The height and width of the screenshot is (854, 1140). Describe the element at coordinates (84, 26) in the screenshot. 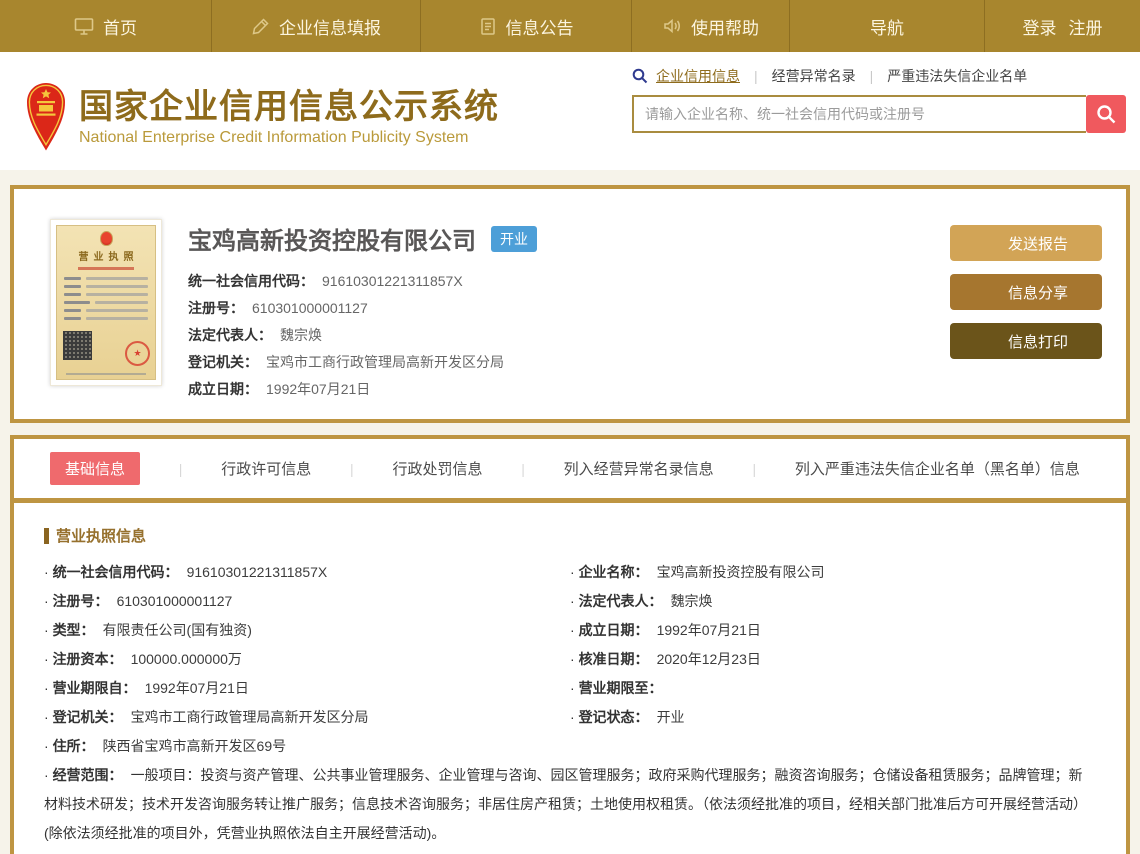

I see `monitor-icon` at that location.